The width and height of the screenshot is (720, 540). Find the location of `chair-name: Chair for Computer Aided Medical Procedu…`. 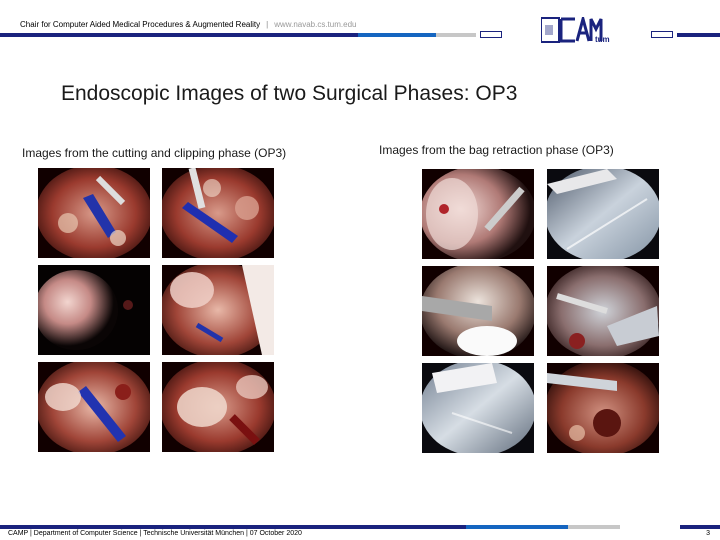

chair-name: Chair for Computer Aided Medical Procedu… is located at coordinates (140, 24).